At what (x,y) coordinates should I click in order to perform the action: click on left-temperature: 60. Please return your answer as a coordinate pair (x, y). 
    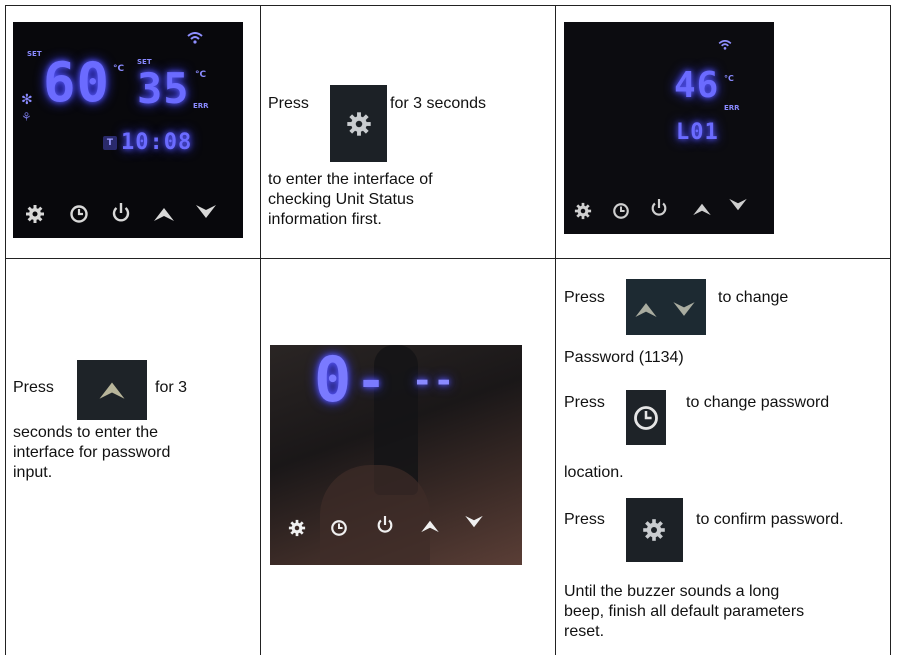
    Looking at the image, I should click on (77, 82).